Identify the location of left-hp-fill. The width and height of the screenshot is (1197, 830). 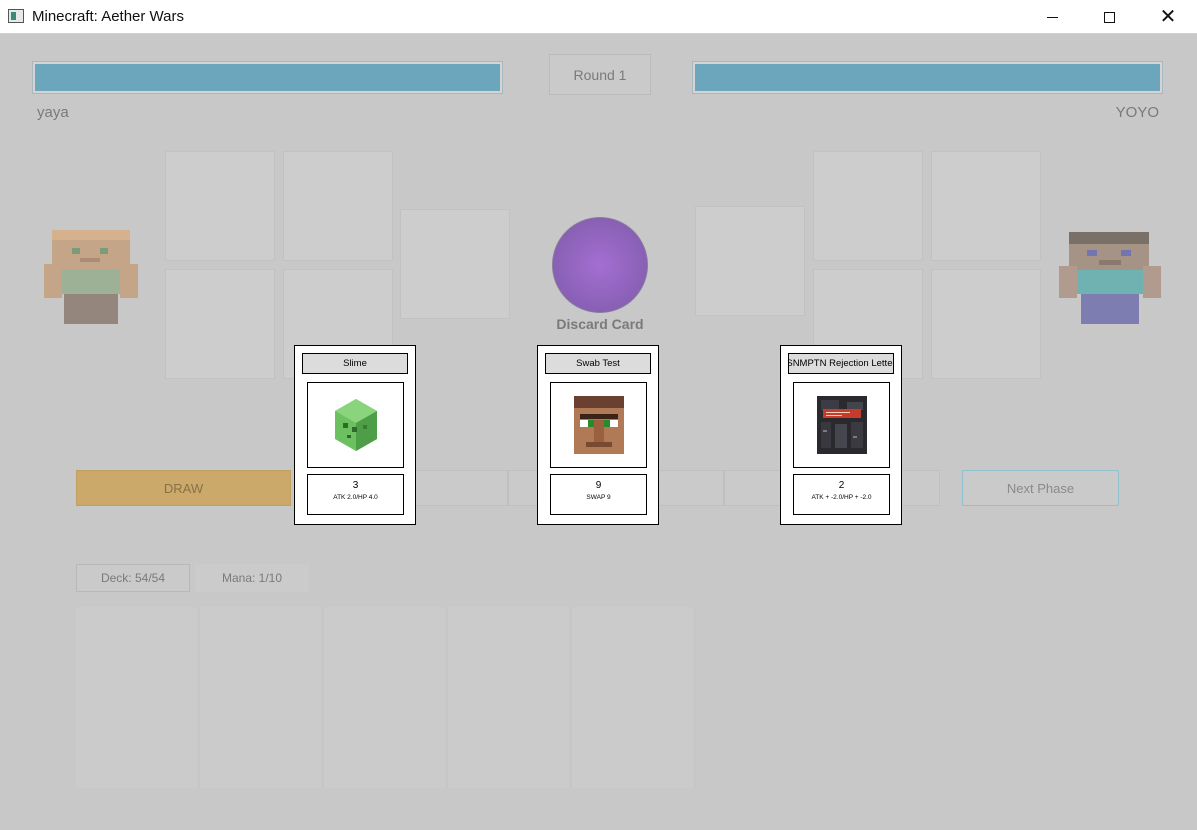
(267, 77).